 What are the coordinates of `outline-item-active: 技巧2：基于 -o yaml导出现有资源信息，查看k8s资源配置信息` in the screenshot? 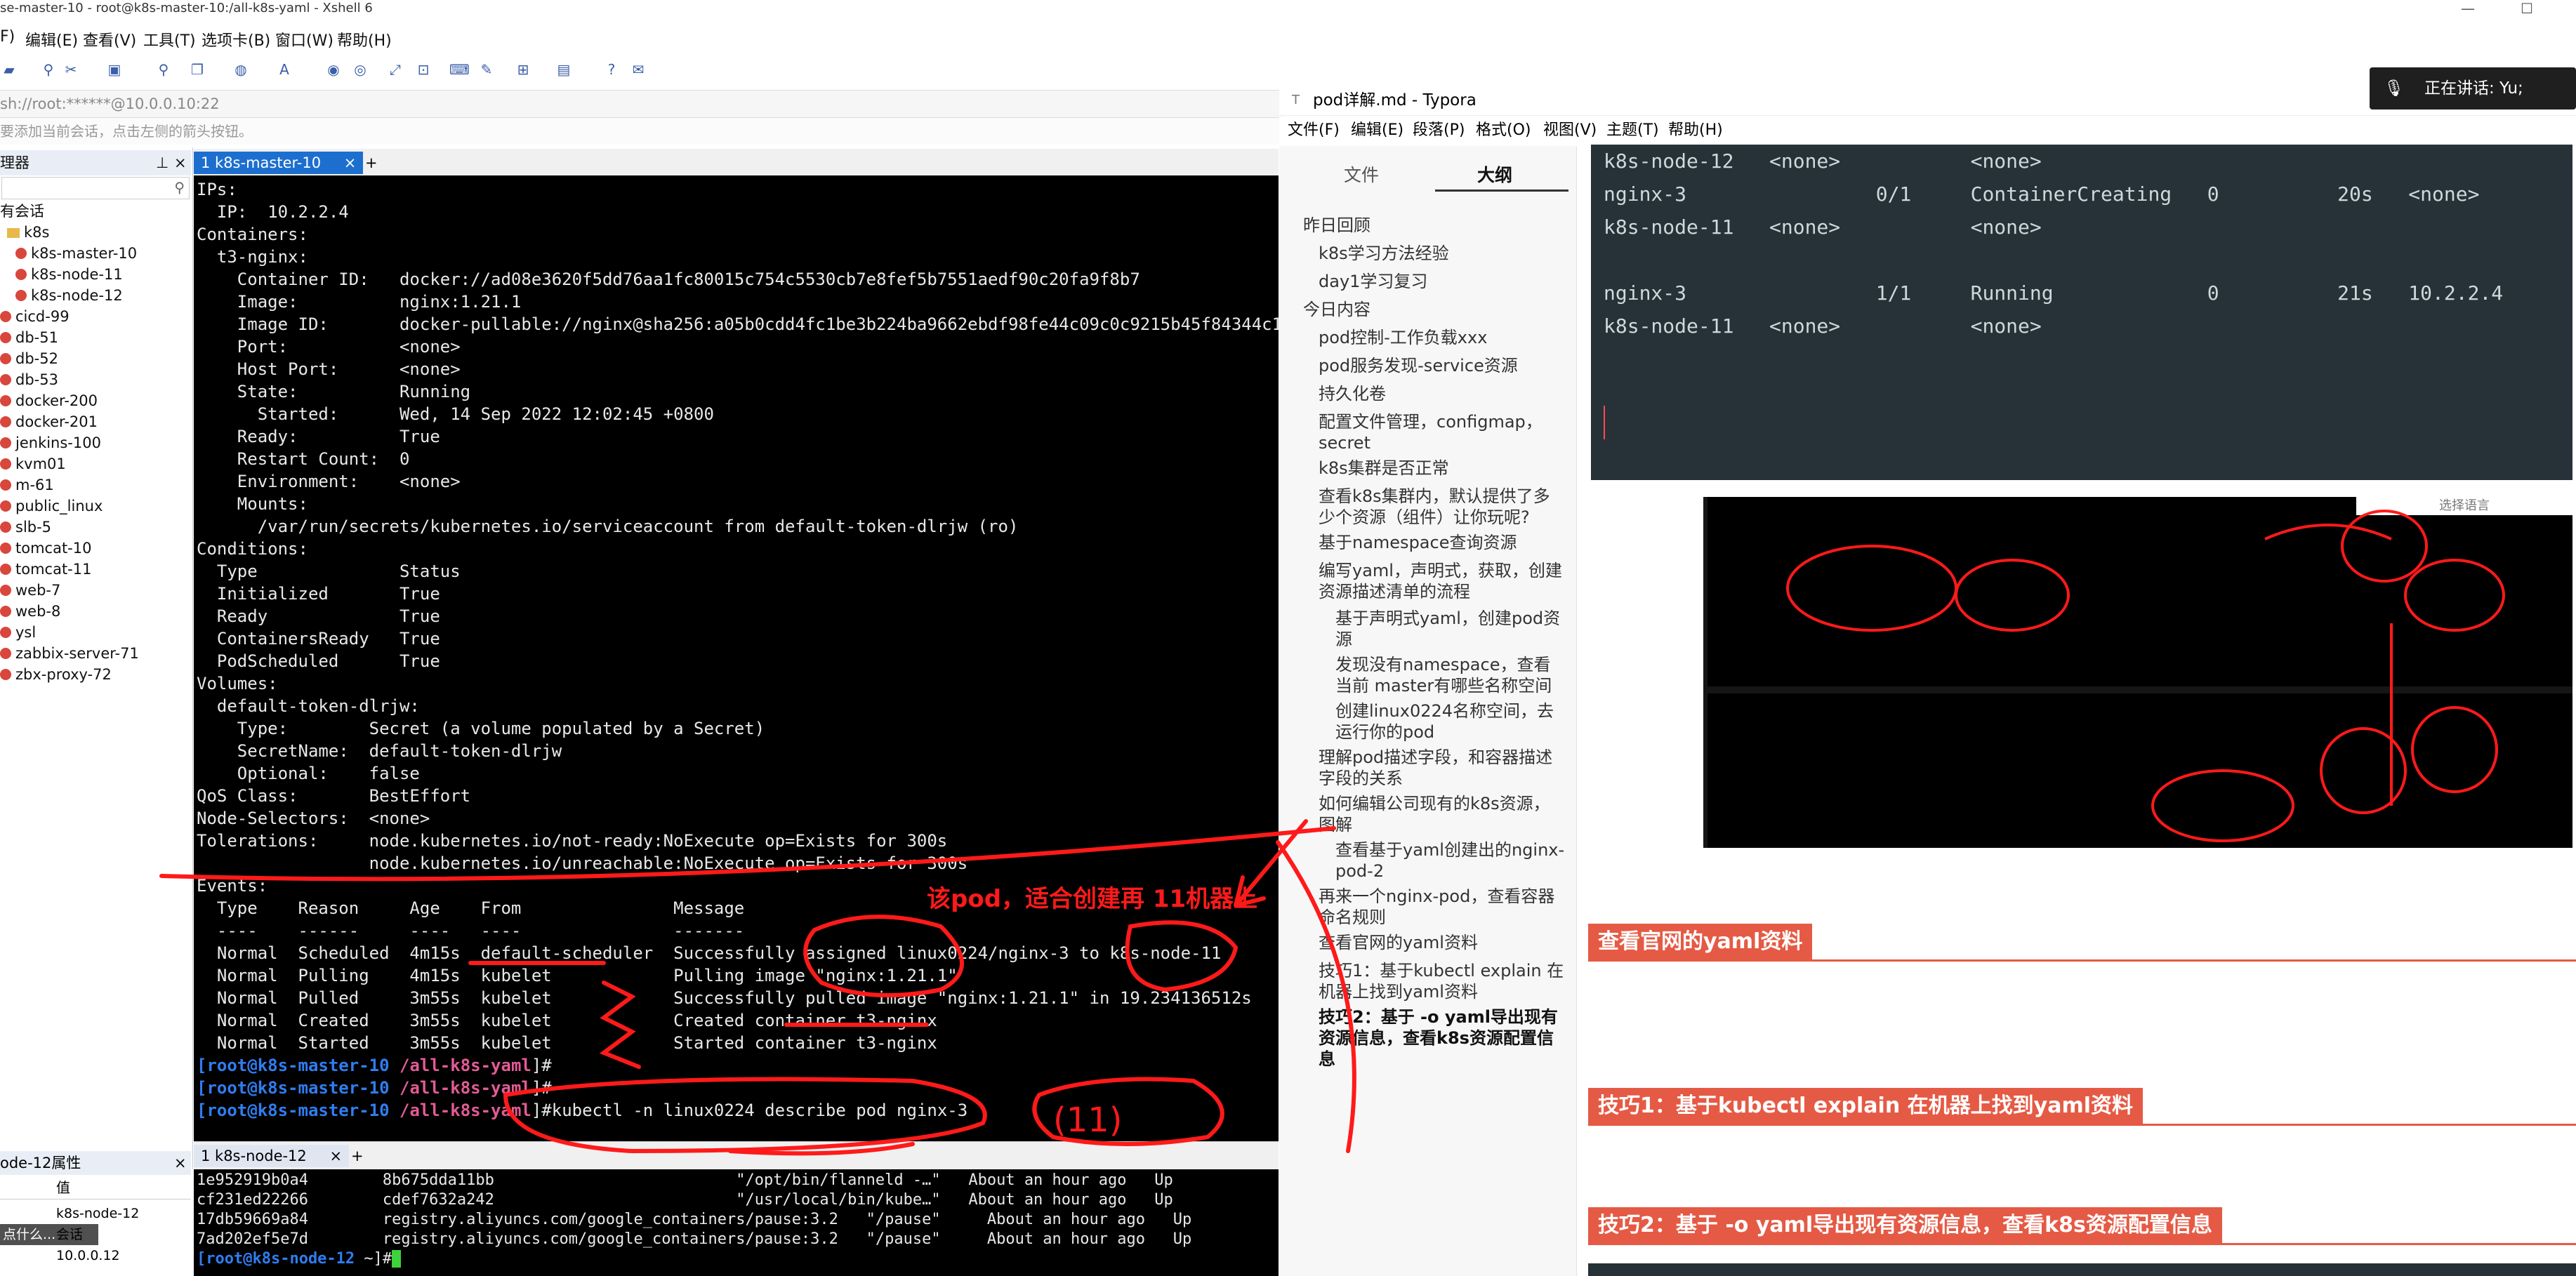 It's located at (1441, 1038).